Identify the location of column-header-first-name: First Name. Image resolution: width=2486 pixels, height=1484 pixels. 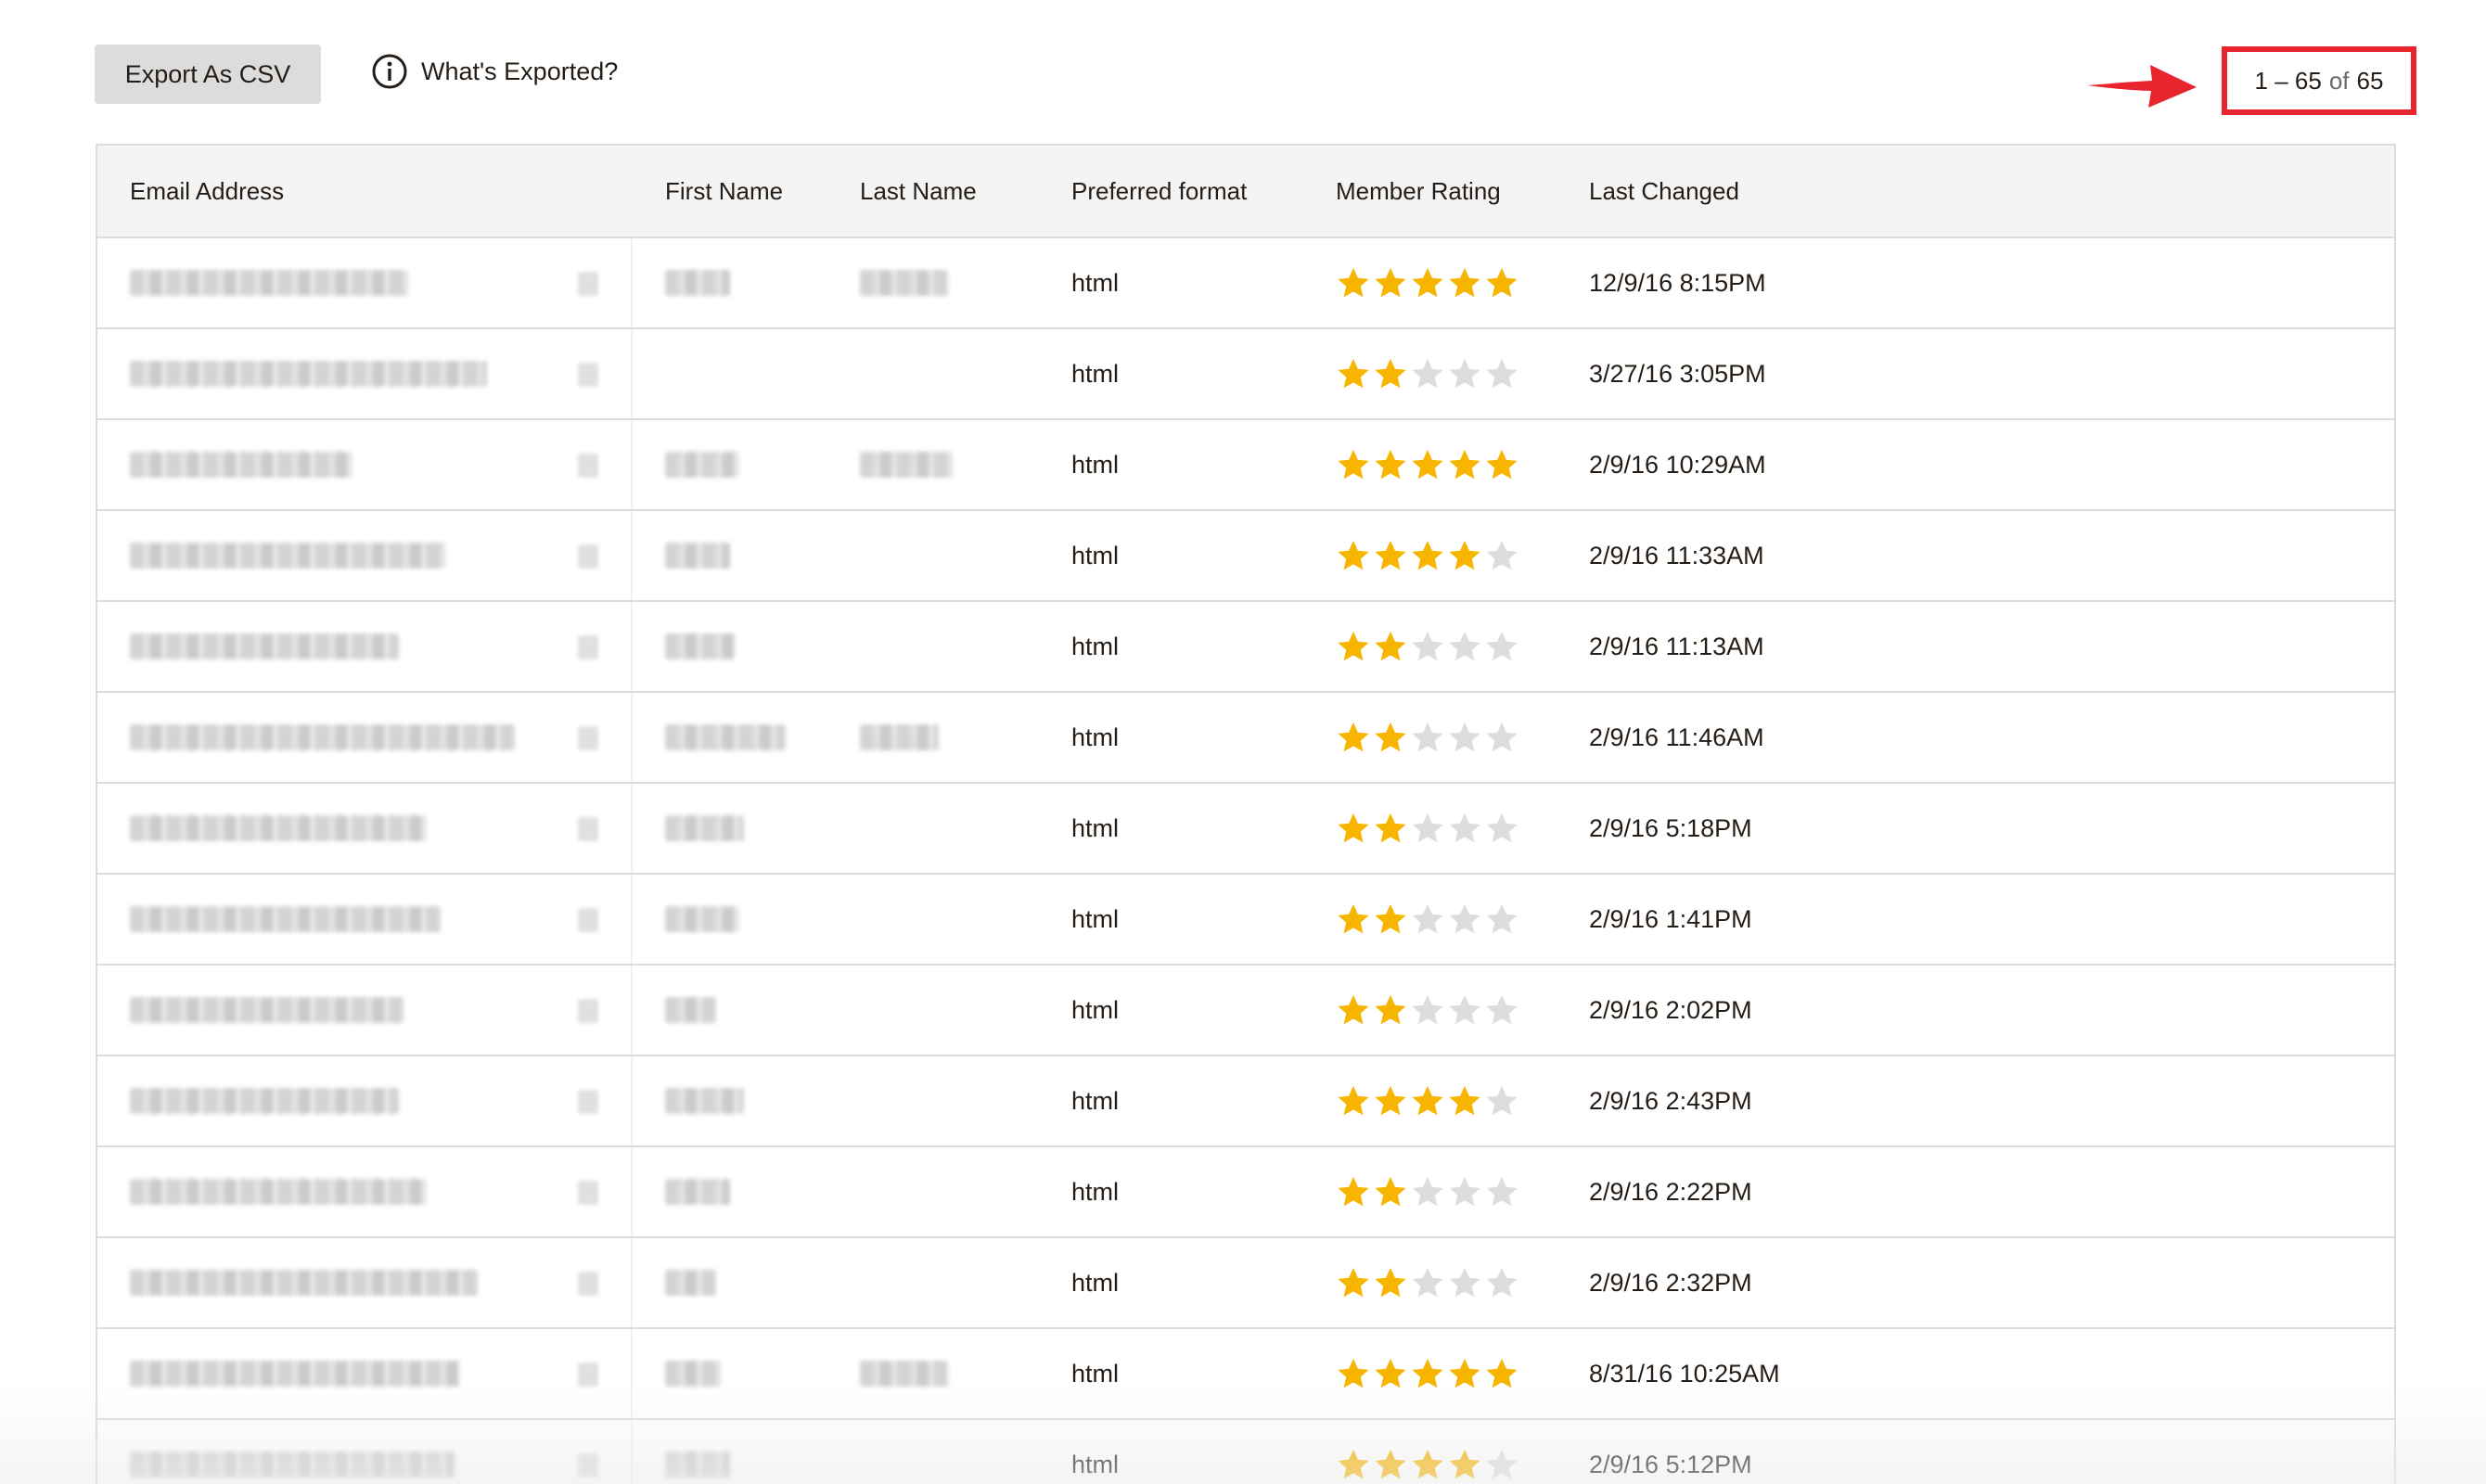
(724, 191).